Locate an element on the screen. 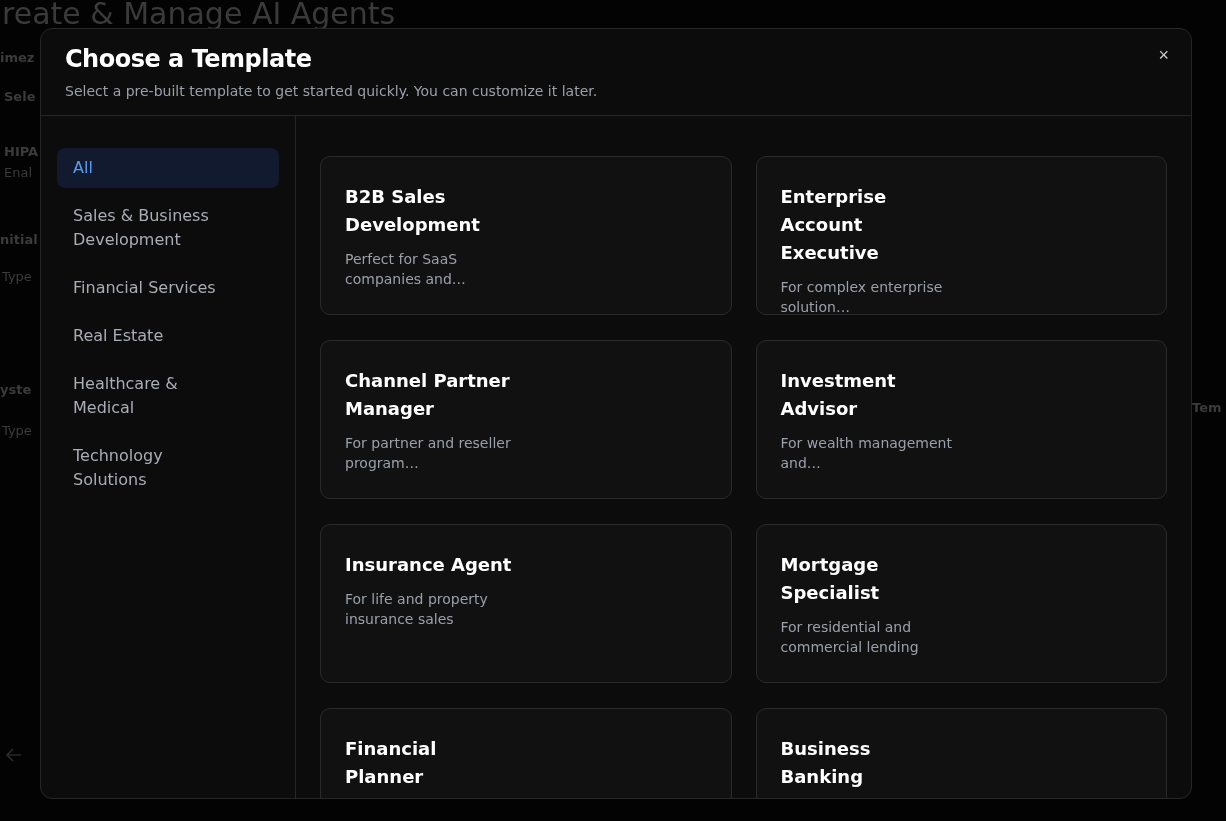  template-title: Mortgage Specialist is located at coordinates (830, 579).